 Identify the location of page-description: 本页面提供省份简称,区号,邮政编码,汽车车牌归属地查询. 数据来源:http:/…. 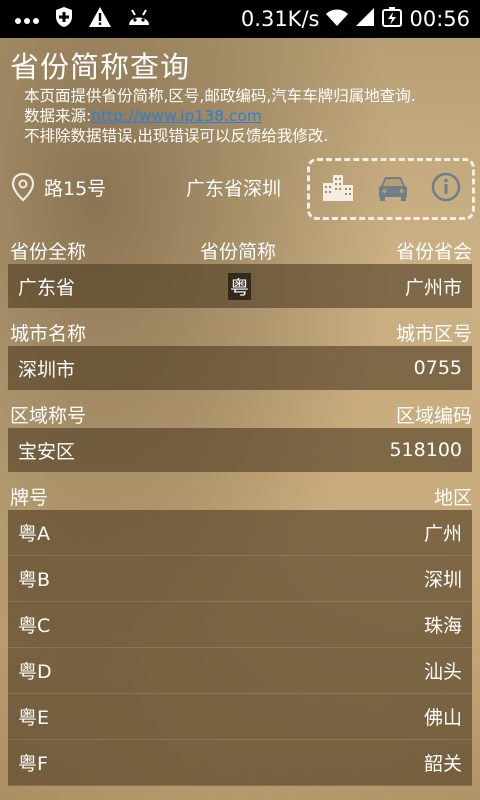
(249, 116).